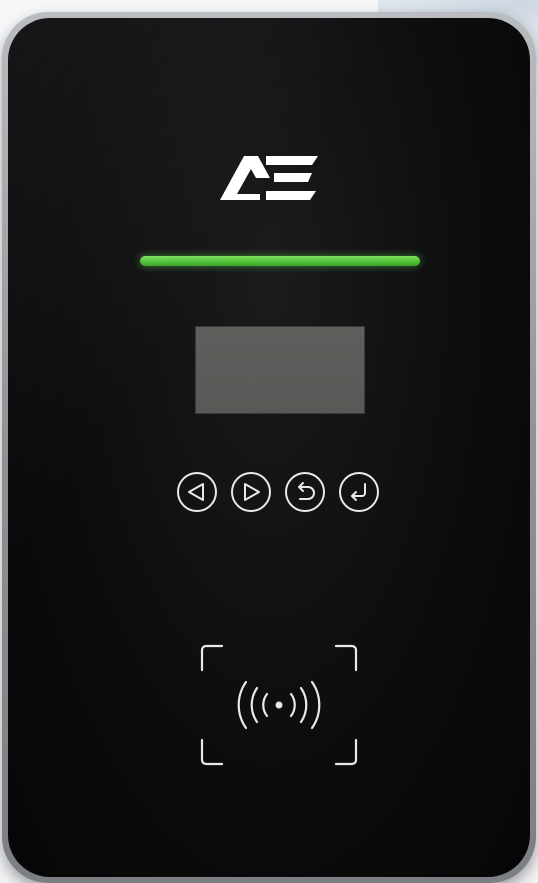 Image resolution: width=538 pixels, height=883 pixels. What do you see at coordinates (359, 492) in the screenshot?
I see `enter-icon` at bounding box center [359, 492].